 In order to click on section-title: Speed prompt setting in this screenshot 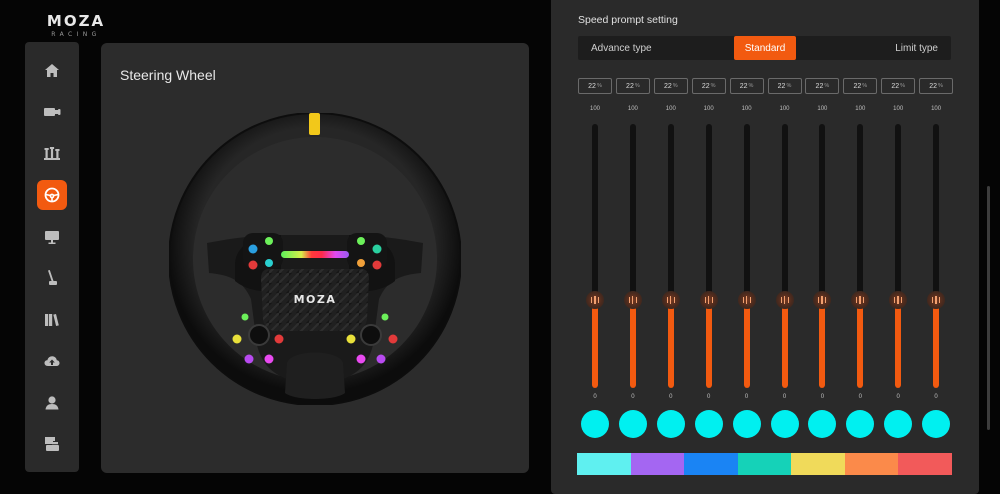, I will do `click(628, 20)`.